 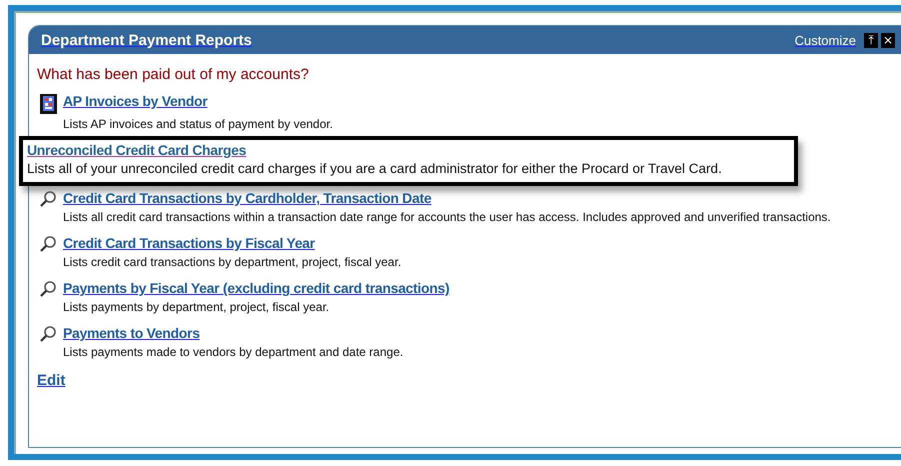 What do you see at coordinates (196, 307) in the screenshot?
I see `report-description: Lists payments by department, project, fiscal year.` at bounding box center [196, 307].